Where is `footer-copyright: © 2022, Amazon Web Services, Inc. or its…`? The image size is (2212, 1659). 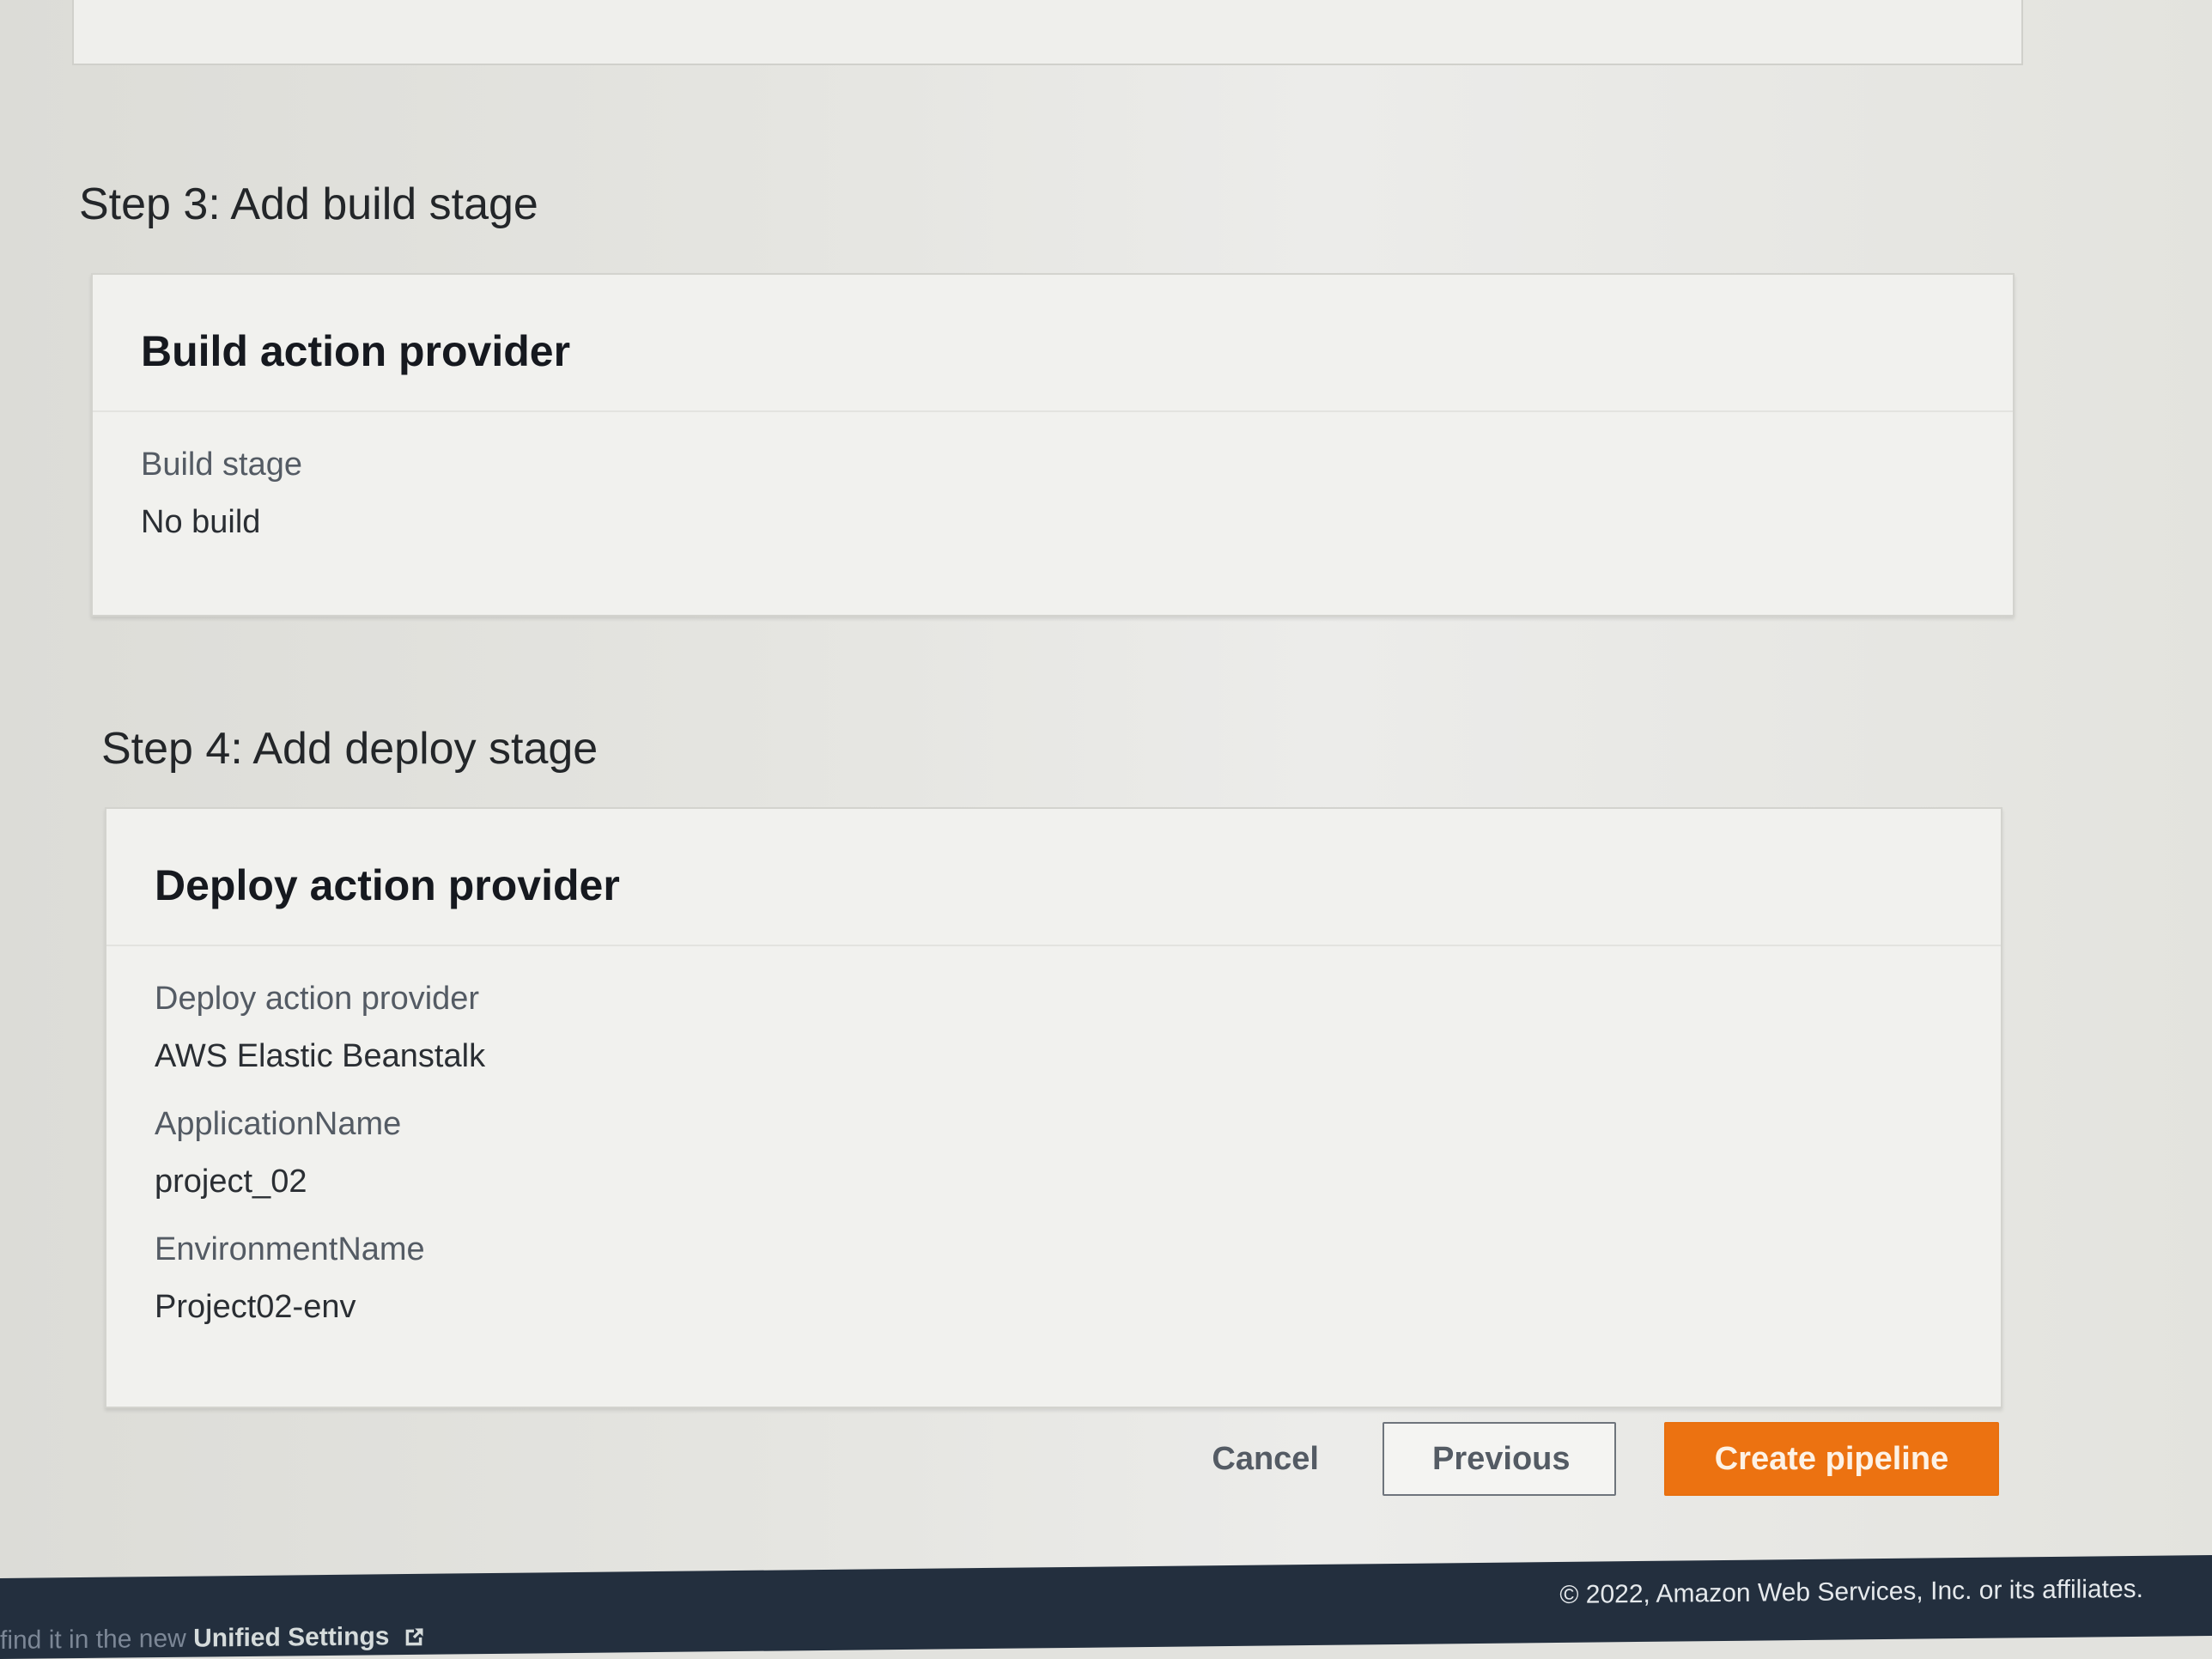 footer-copyright: © 2022, Amazon Web Services, Inc. or its… is located at coordinates (1851, 1591).